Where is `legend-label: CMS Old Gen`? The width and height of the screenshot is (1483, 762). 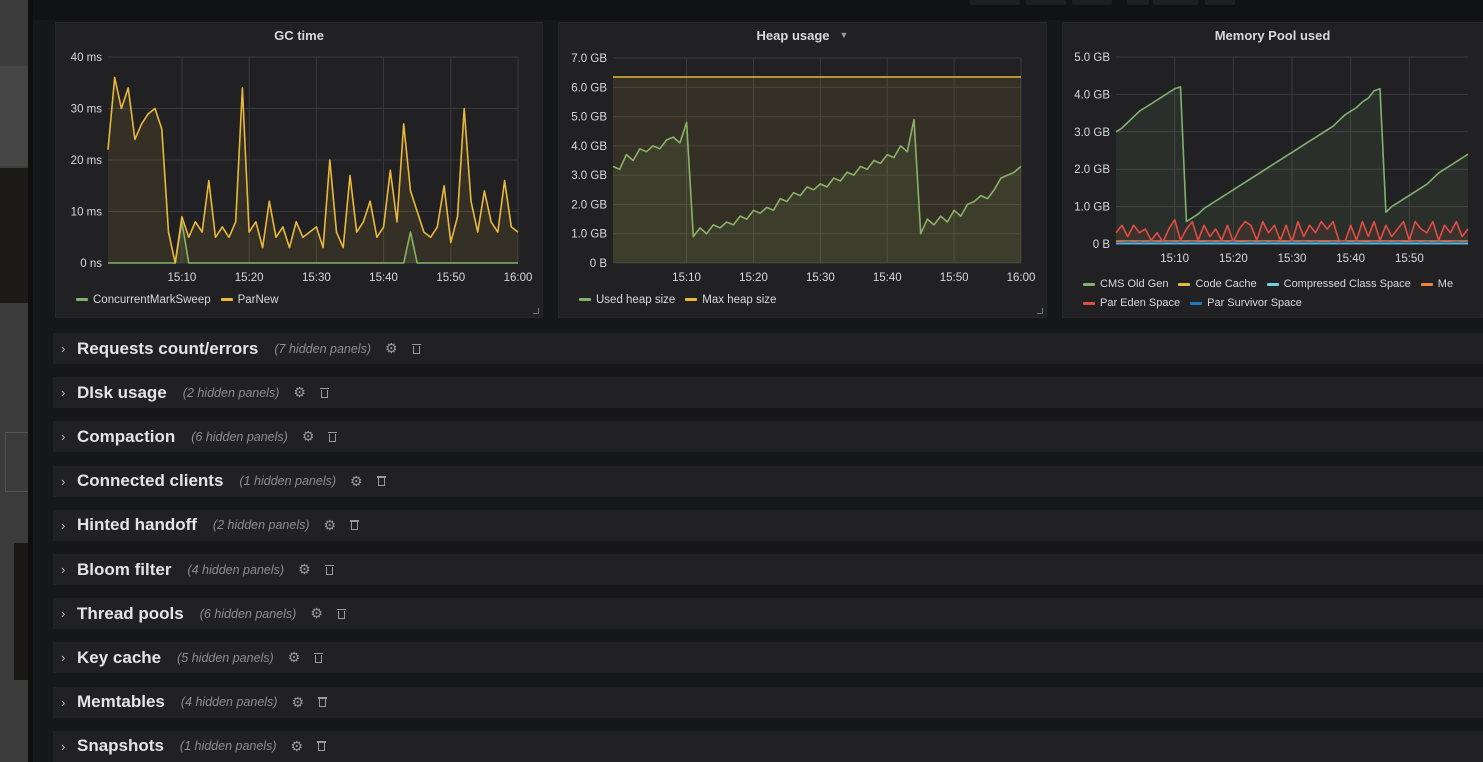
legend-label: CMS Old Gen is located at coordinates (1134, 284).